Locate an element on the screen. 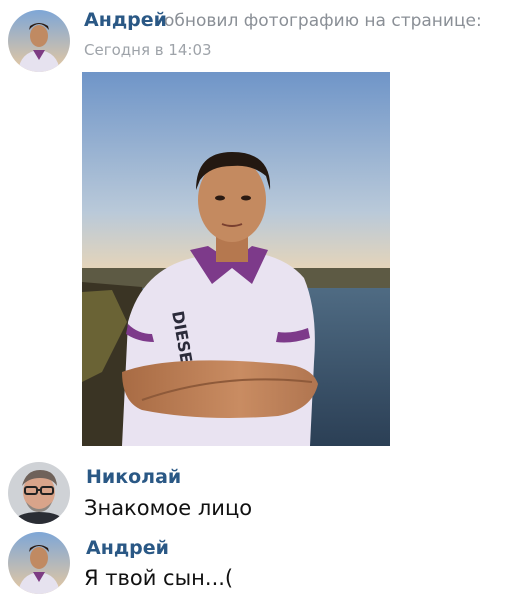 This screenshot has width=520, height=604. comment-author-name: Андрей is located at coordinates (127, 548).